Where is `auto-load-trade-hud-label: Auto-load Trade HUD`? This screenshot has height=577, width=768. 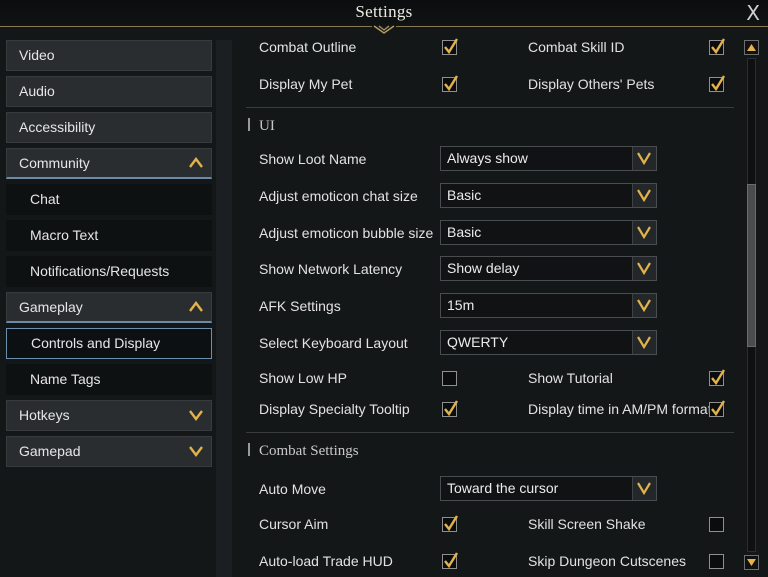
auto-load-trade-hud-label: Auto-load Trade HUD is located at coordinates (326, 561).